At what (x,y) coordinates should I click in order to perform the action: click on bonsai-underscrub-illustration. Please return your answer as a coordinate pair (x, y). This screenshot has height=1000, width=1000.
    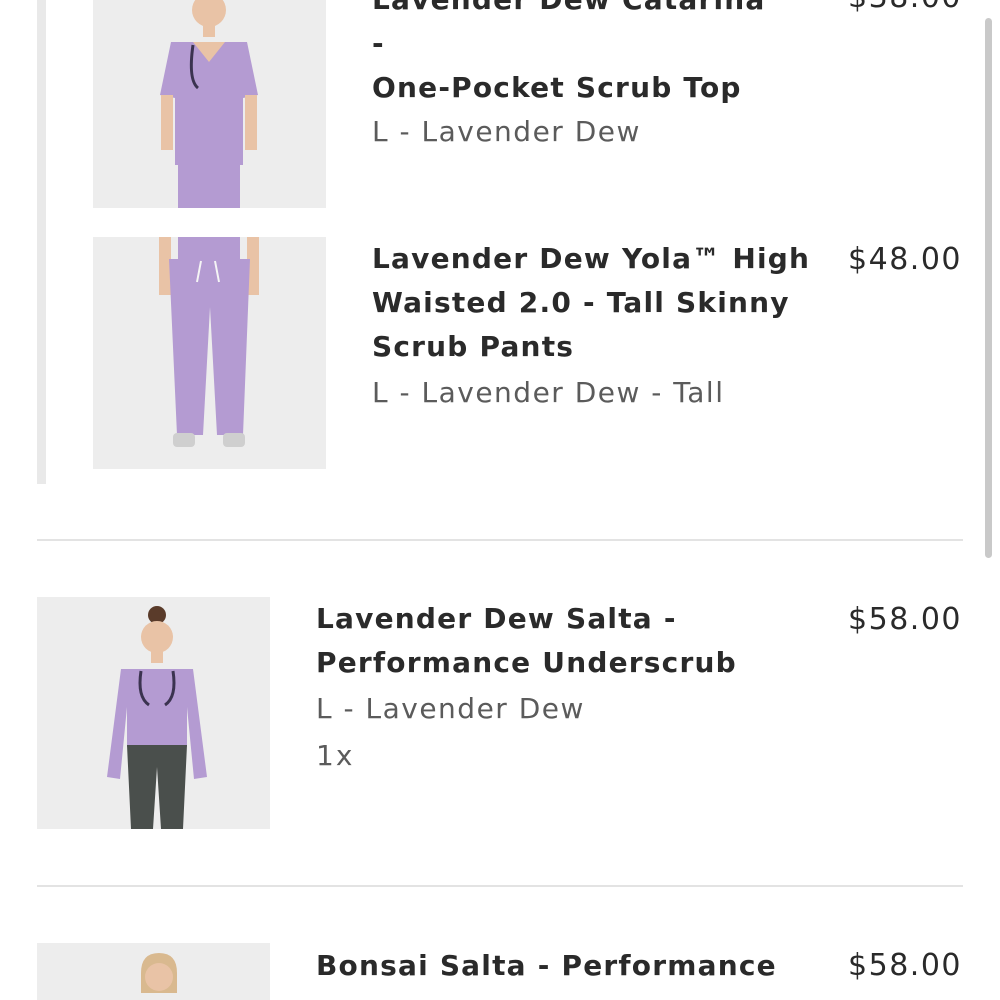
    Looking at the image, I should click on (153, 971).